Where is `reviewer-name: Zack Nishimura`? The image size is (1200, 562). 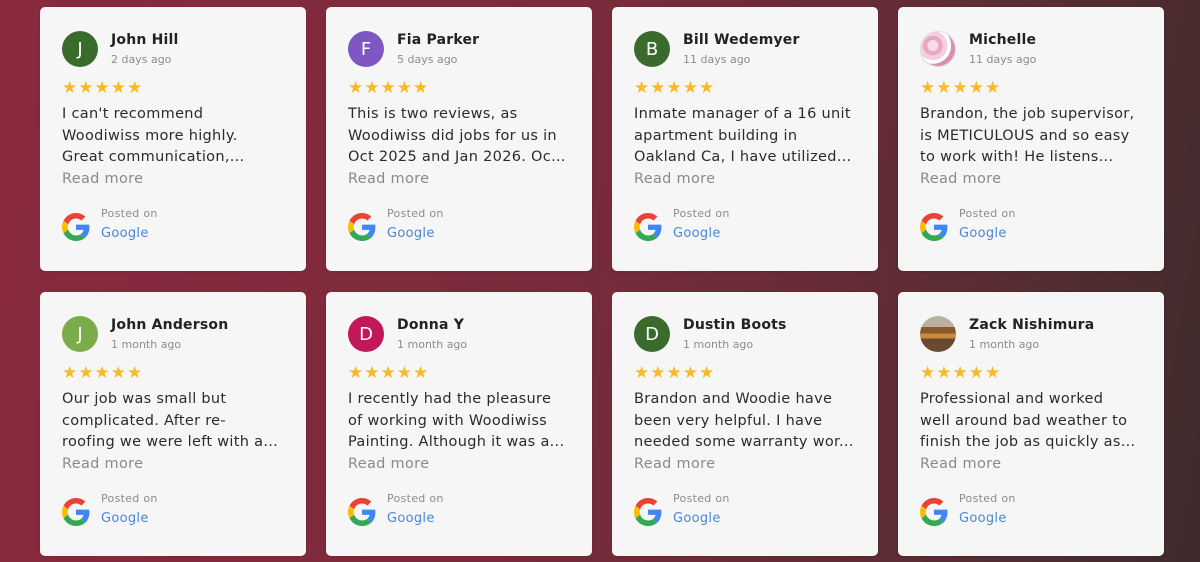
reviewer-name: Zack Nishimura is located at coordinates (1032, 325).